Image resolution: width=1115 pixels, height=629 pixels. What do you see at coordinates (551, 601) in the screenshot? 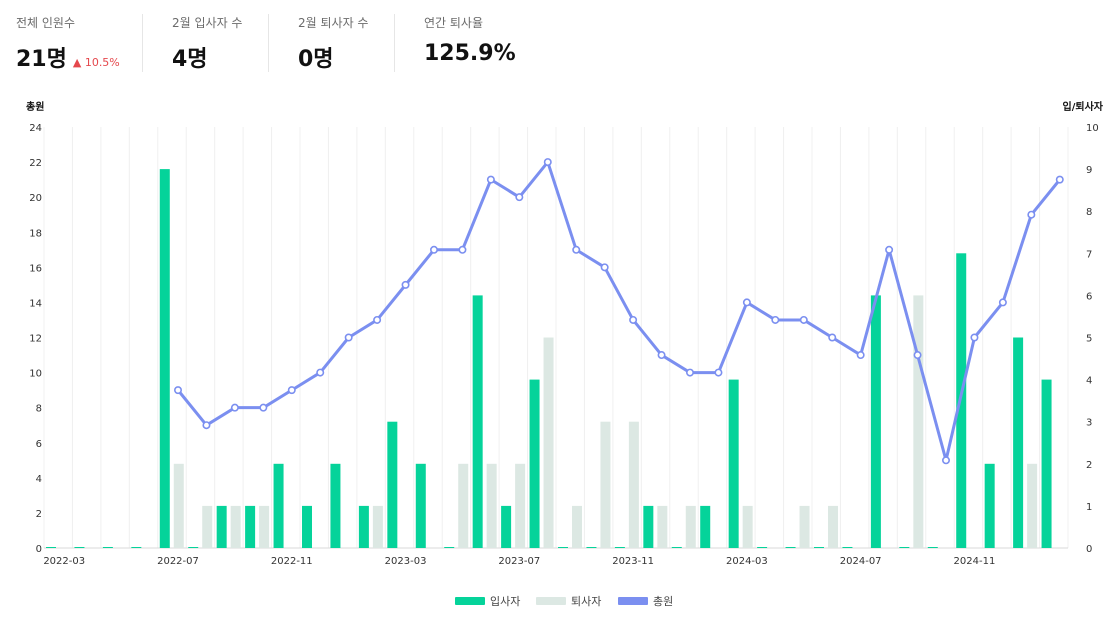
I see `legend-swatch-exits` at bounding box center [551, 601].